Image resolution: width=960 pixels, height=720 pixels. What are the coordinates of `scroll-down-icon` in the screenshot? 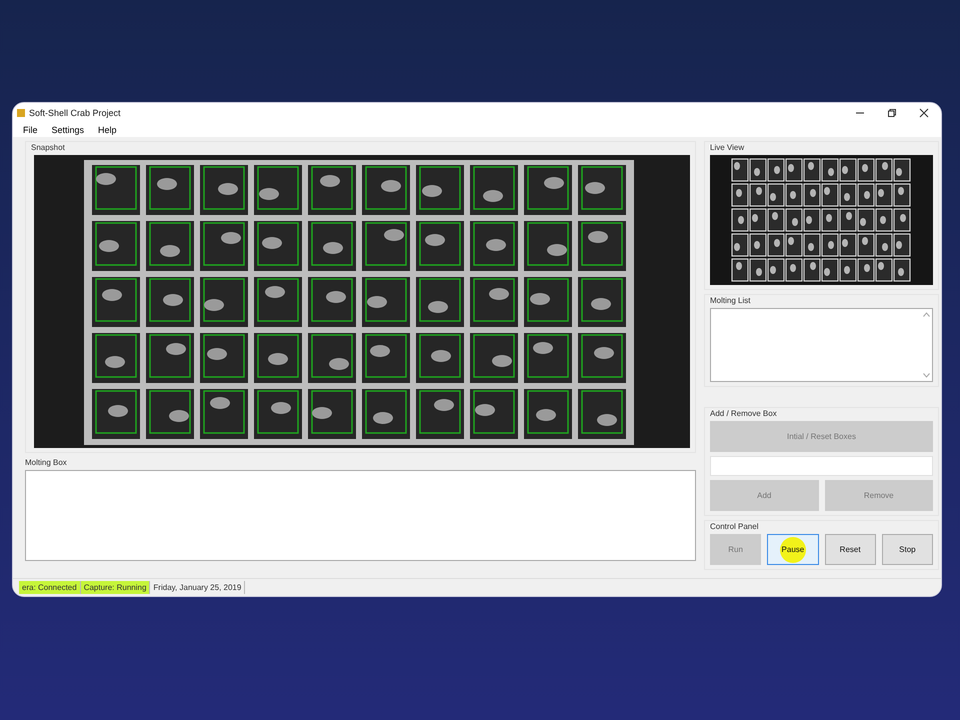 It's located at (926, 375).